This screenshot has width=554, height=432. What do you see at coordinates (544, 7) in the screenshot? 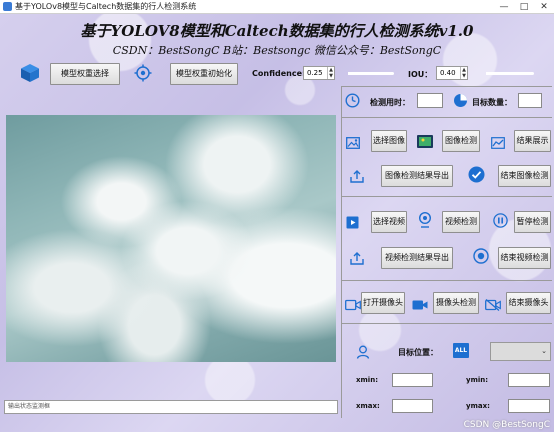
I see `close-button: ✕` at bounding box center [544, 7].